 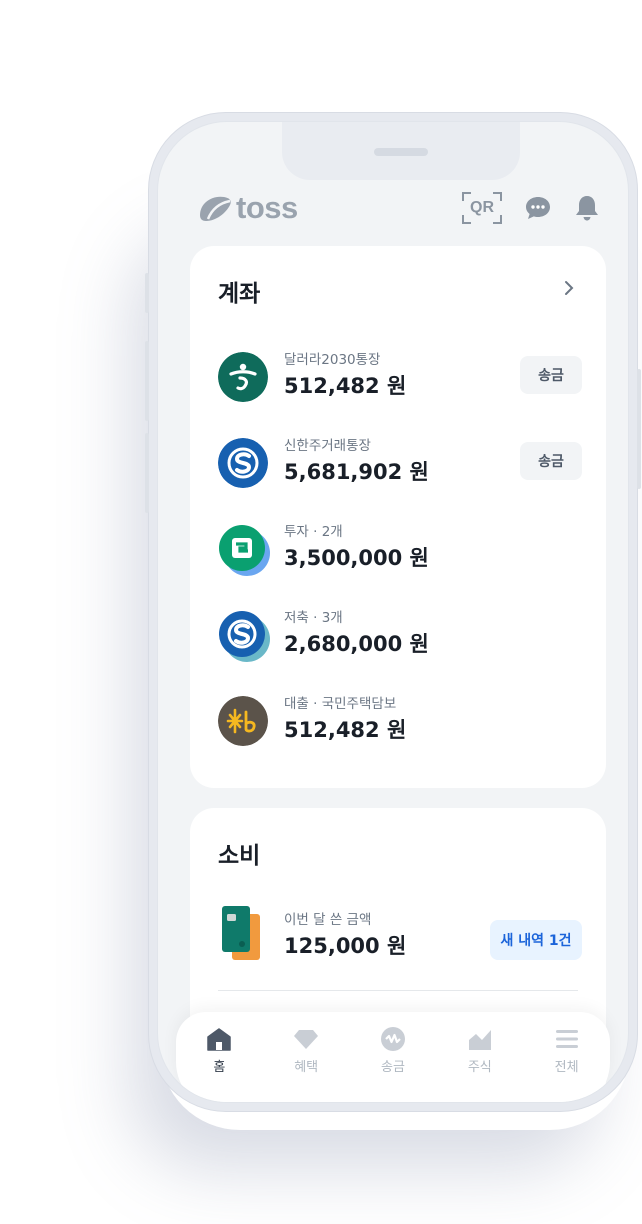 I want to click on account-row: 저축 · 3개 2,680,000 원, so click(x=400, y=637).